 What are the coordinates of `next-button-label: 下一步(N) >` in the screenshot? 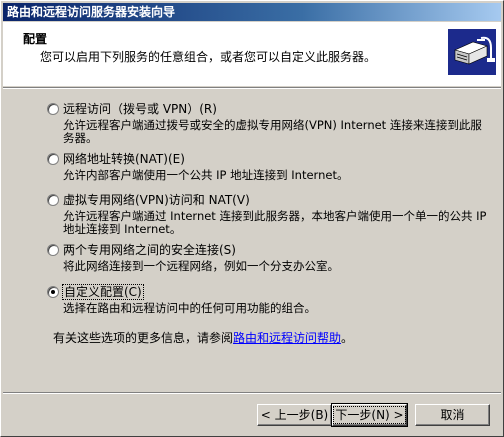 It's located at (369, 415).